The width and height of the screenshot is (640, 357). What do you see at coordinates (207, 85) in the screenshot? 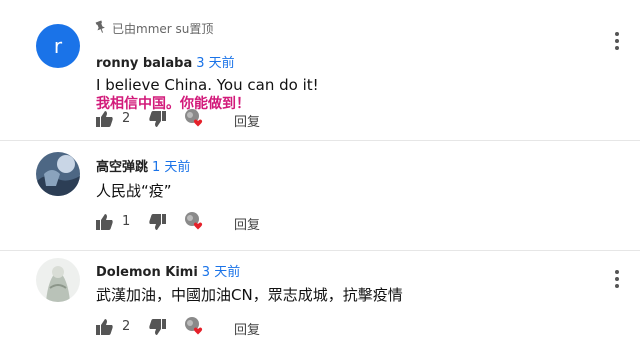
I see `comment-text-line: I believe China. You can do it!` at bounding box center [207, 85].